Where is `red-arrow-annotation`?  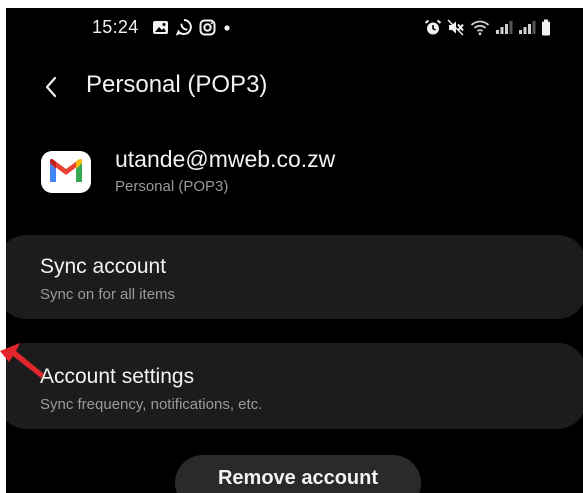 red-arrow-annotation is located at coordinates (23, 358).